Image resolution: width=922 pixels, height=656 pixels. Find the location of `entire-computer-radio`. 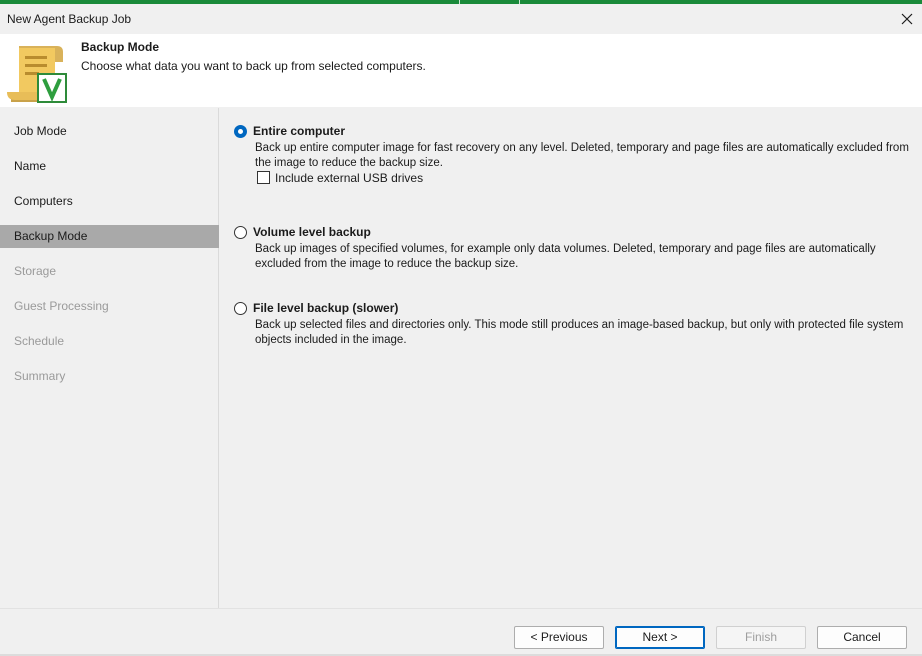

entire-computer-radio is located at coordinates (240, 131).